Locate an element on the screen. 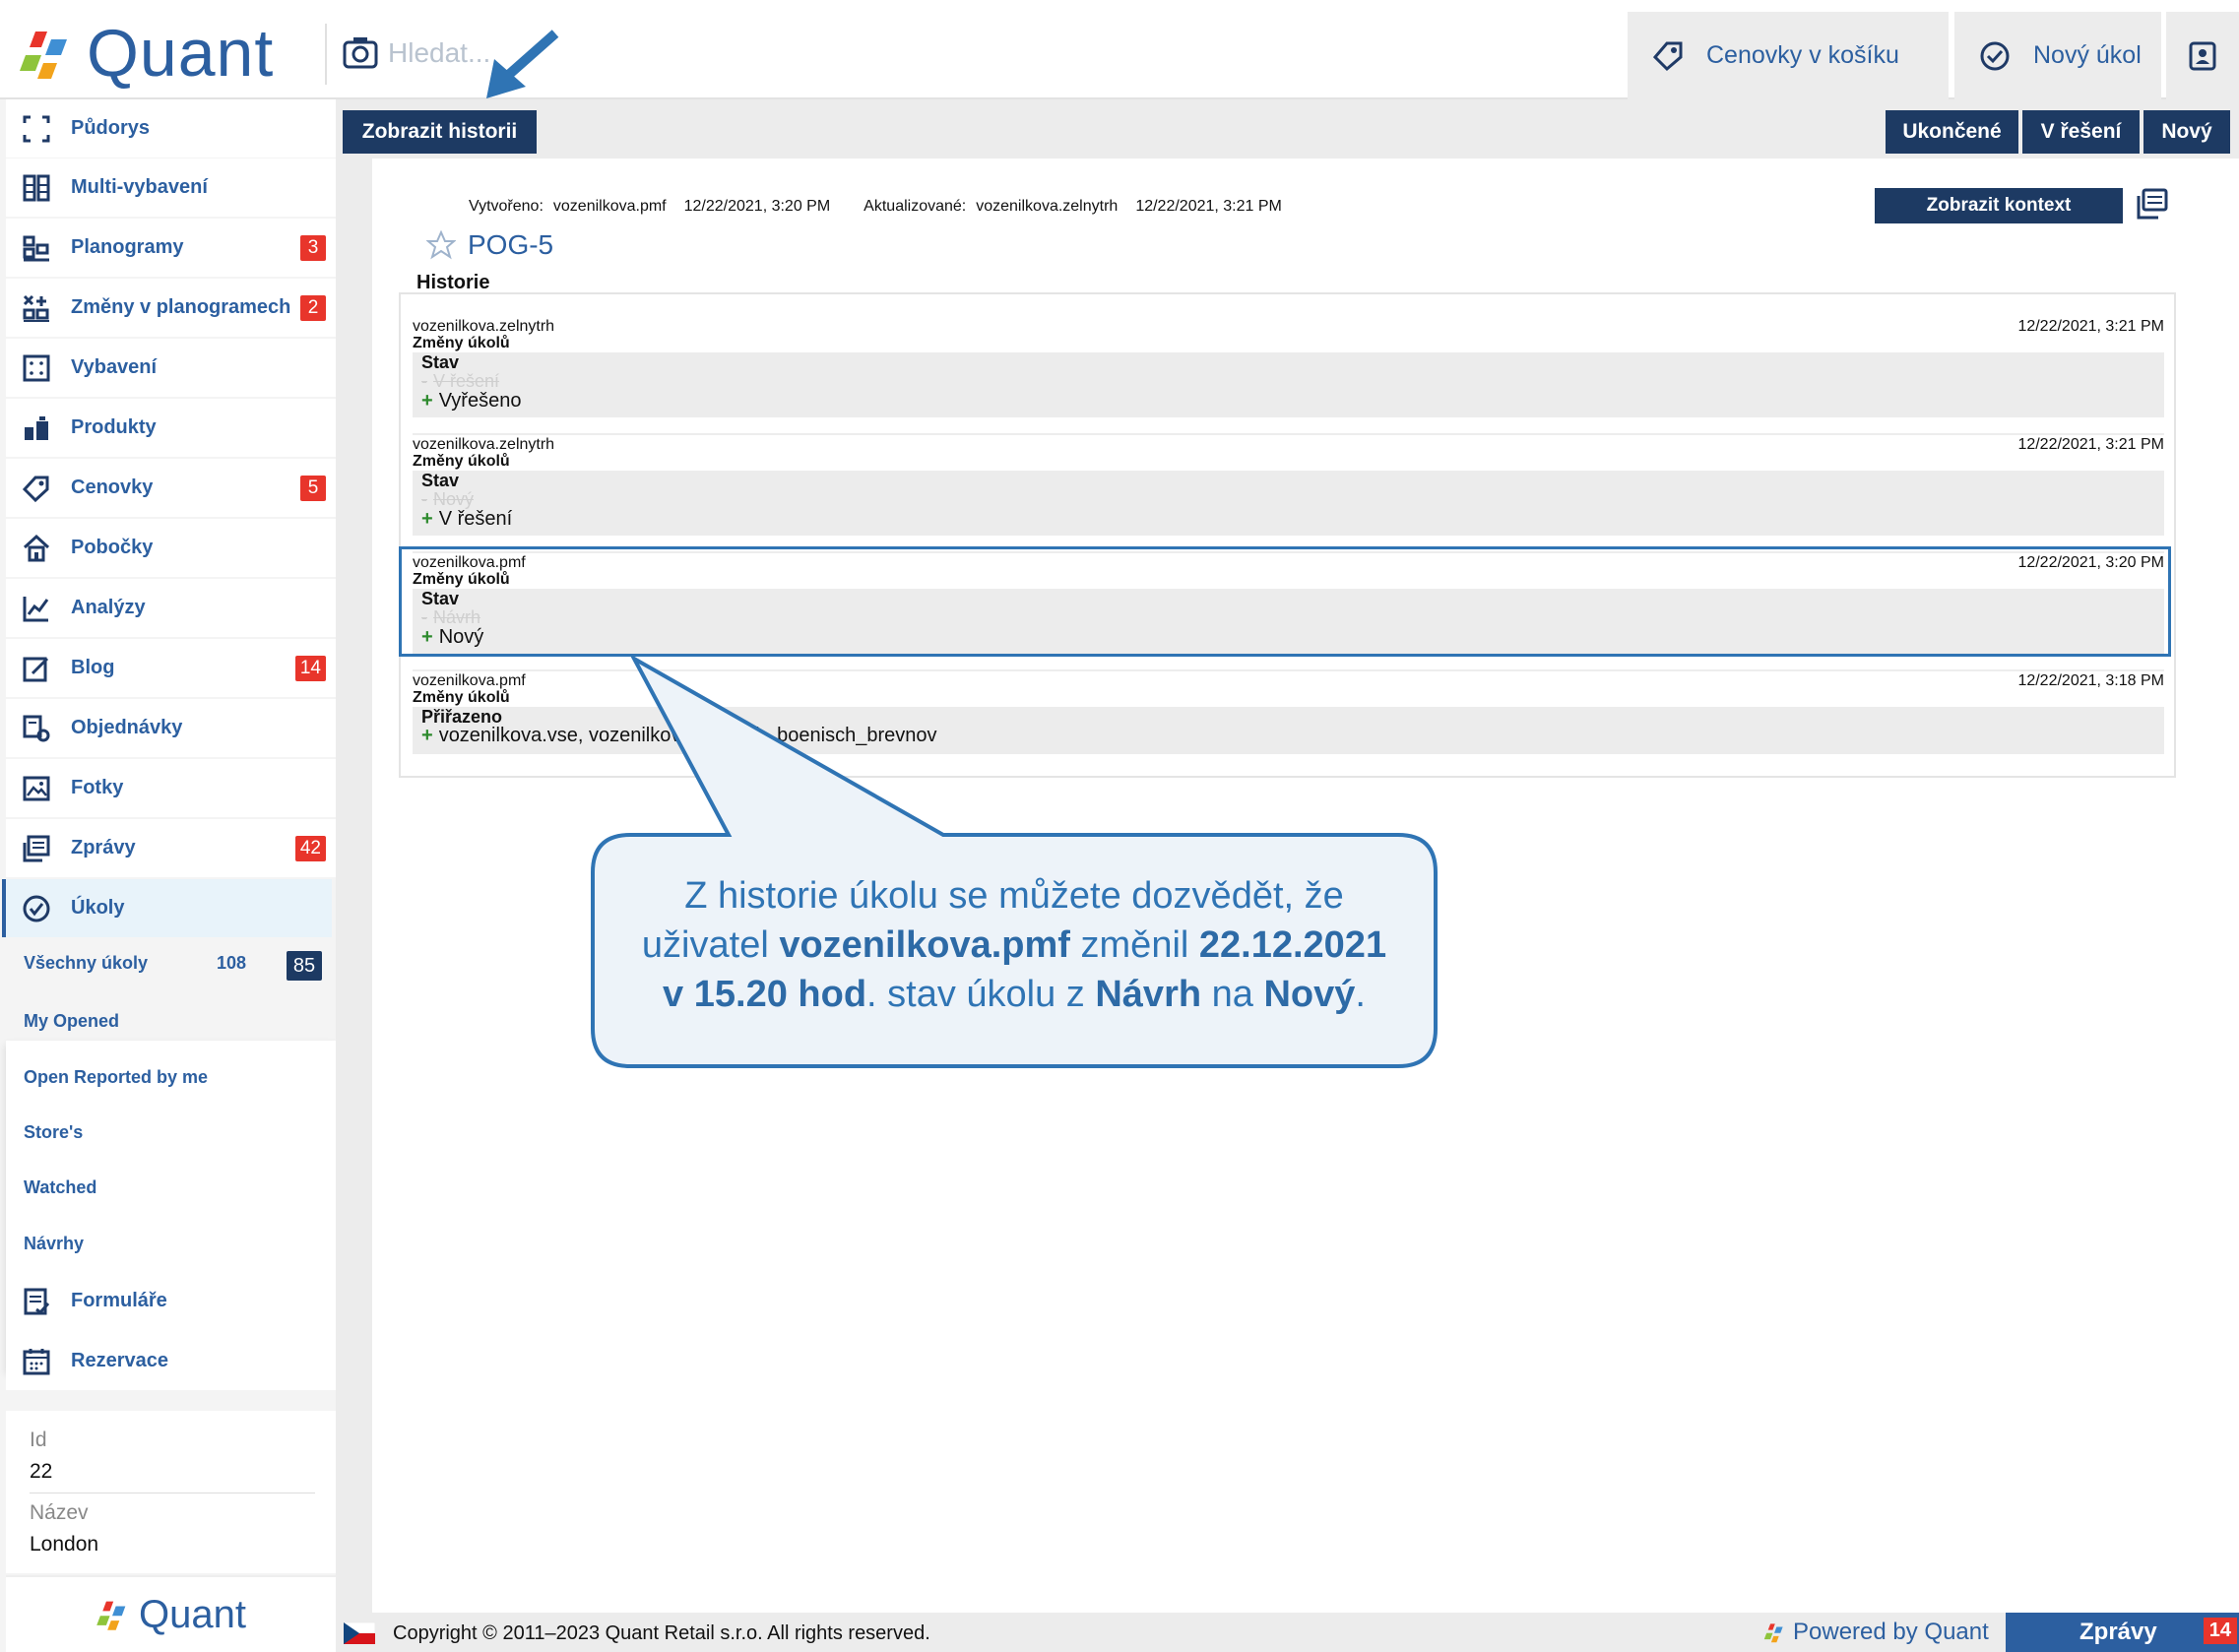 The height and width of the screenshot is (1652, 2239). id-label: Id is located at coordinates (38, 1440).